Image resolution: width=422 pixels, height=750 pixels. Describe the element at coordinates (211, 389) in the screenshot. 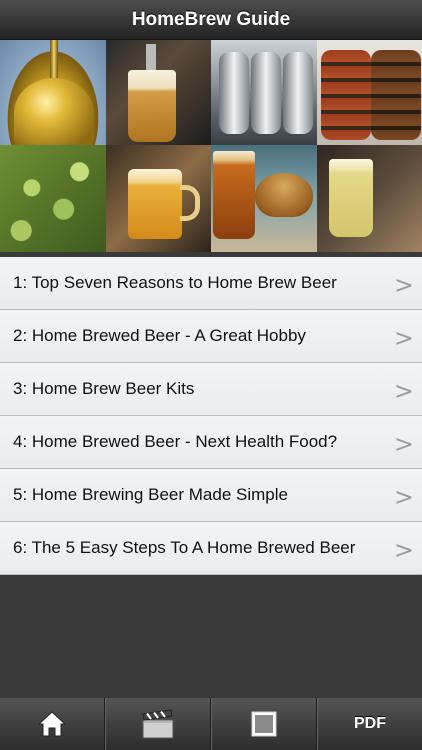

I see `list-item: 3: Home Brew Beer Kits >` at that location.